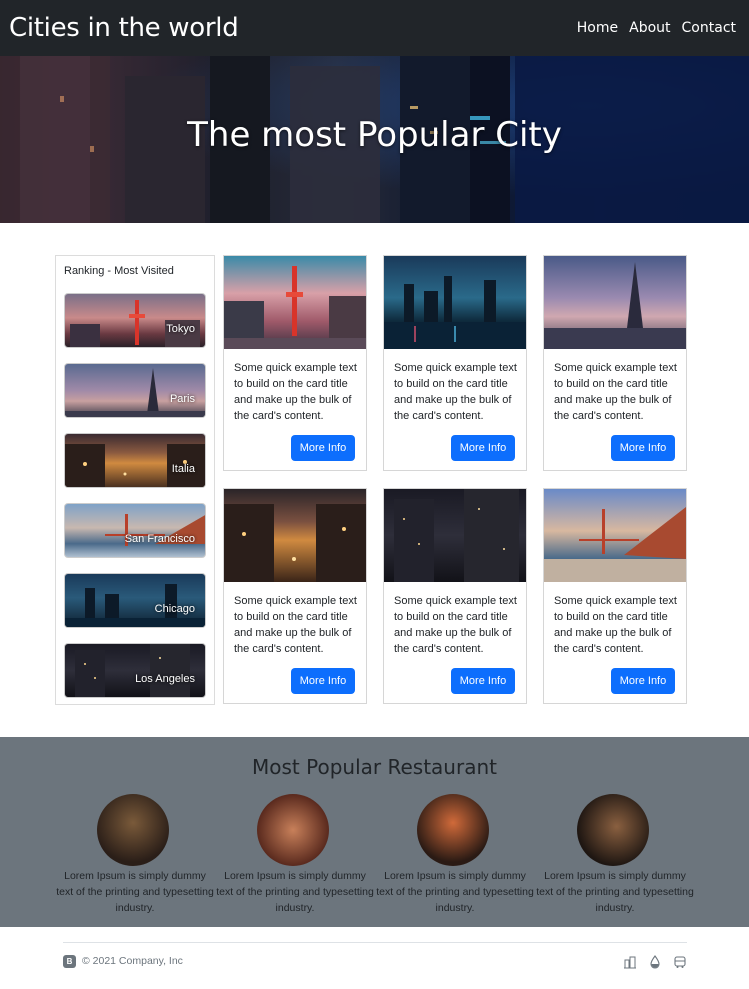  I want to click on rank-label: Chicago, so click(174, 609).